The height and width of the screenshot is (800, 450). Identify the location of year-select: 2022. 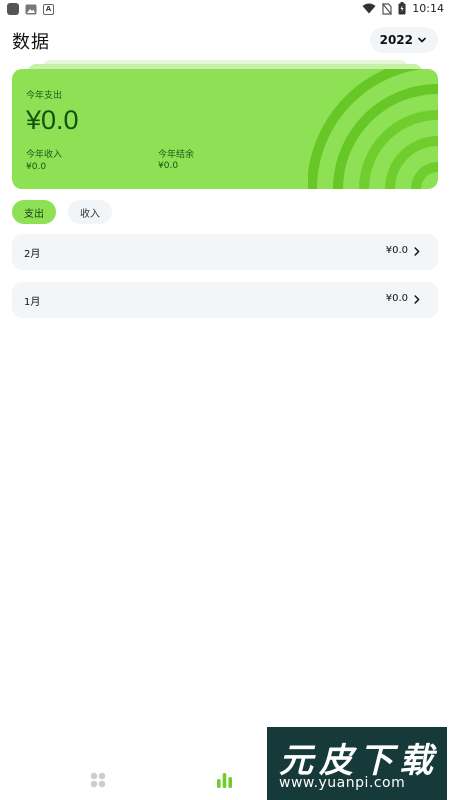
(403, 40).